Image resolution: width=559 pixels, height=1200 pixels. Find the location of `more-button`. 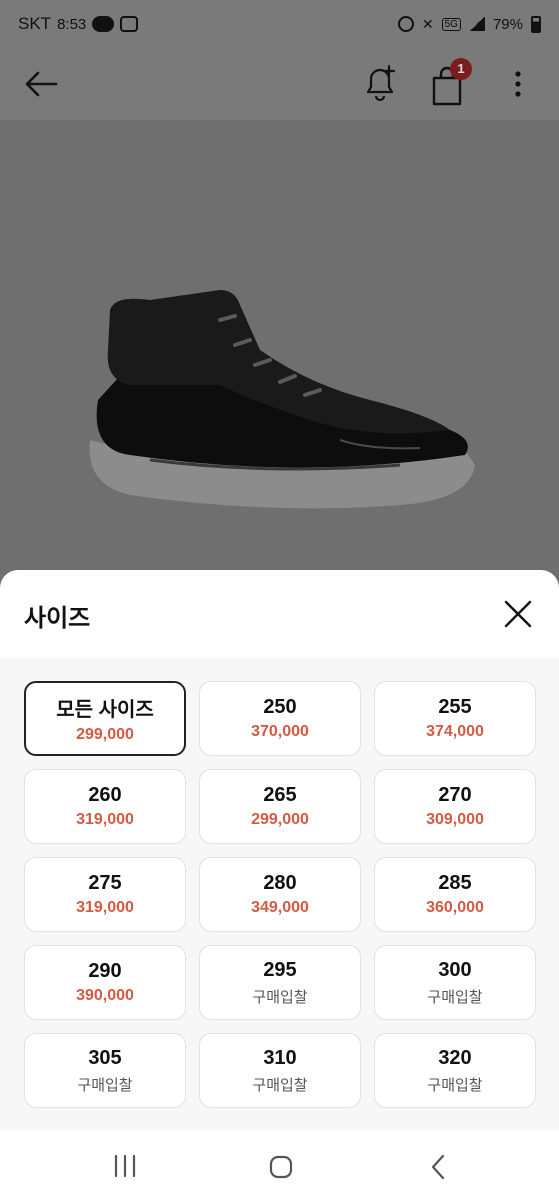

more-button is located at coordinates (518, 84).